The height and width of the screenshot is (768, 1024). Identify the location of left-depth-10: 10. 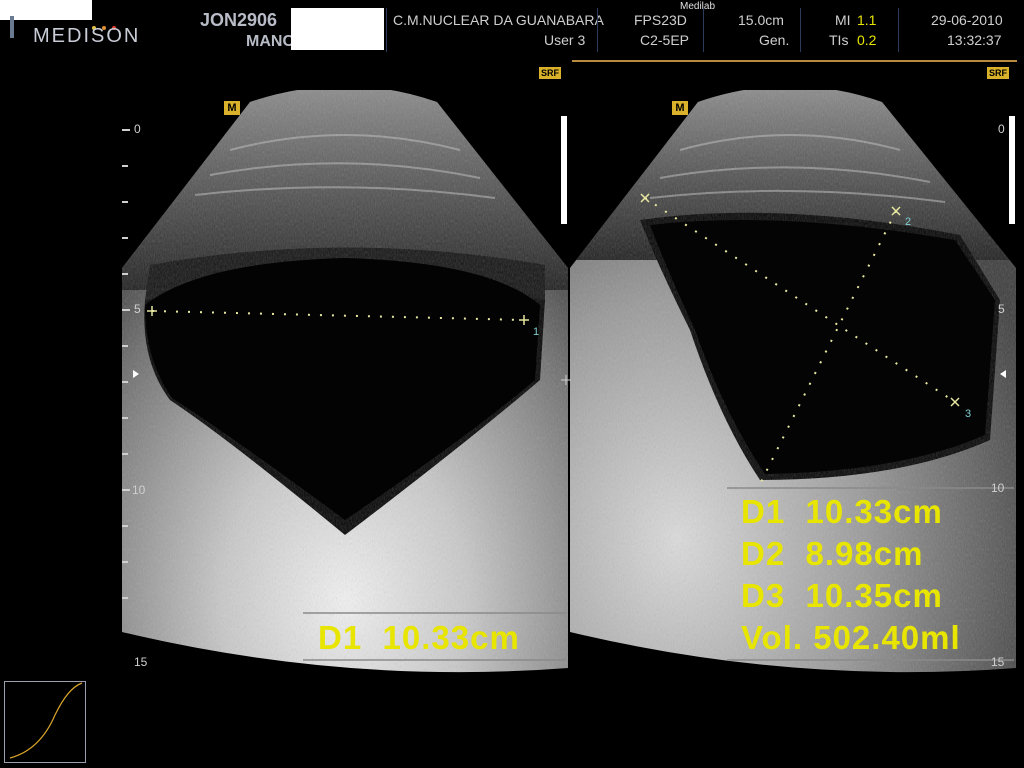
(139, 490).